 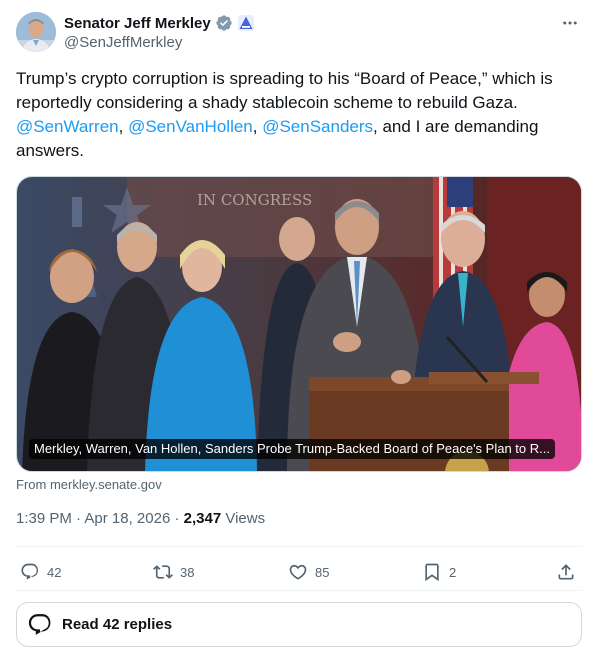 I want to click on tweet-time: 1:39 PM, so click(x=44, y=518).